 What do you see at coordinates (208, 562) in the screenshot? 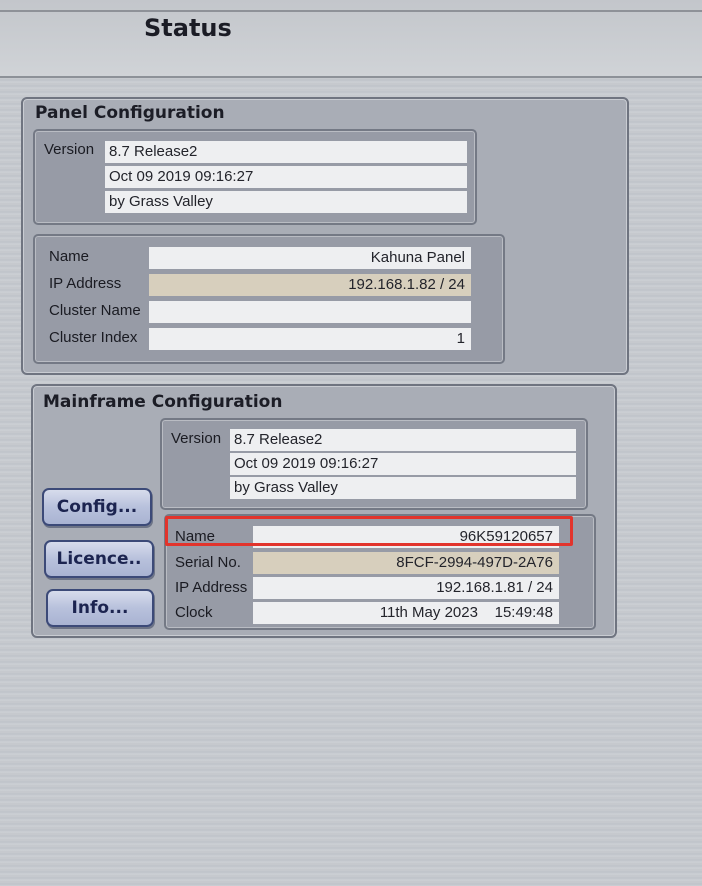
I see `mainframe-serial-label: Serial No.` at bounding box center [208, 562].